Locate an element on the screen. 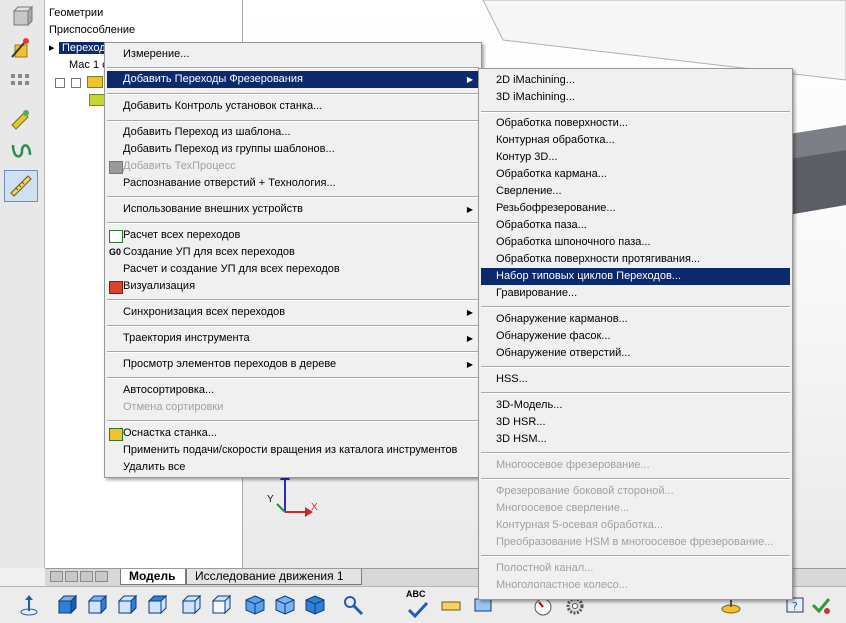 The width and height of the screenshot is (846, 623). menu-item-external-devices: Использование внешних устройств ▶ is located at coordinates (293, 209).